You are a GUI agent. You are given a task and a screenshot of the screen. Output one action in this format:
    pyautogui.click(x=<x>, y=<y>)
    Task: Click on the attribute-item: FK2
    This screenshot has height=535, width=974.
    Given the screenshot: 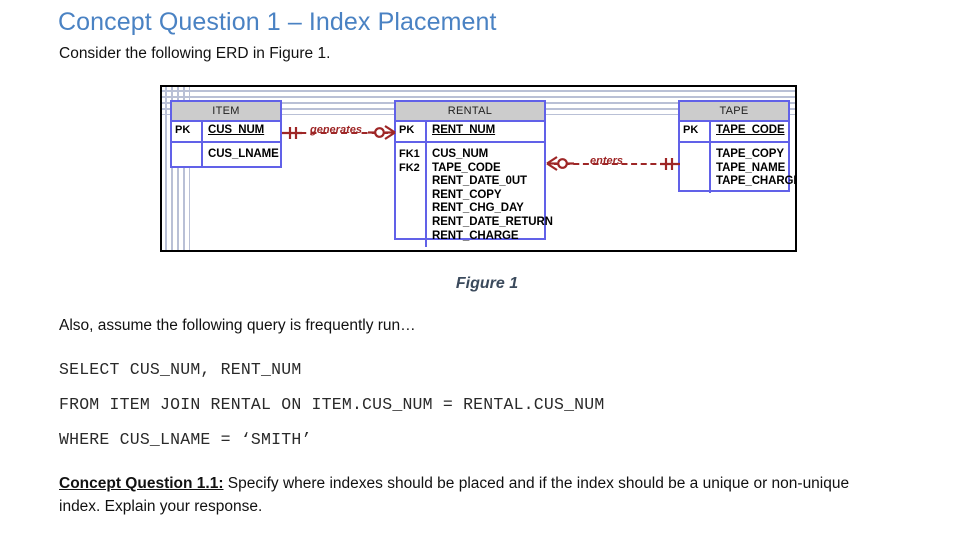 What is the action you would take?
    pyautogui.click(x=409, y=167)
    